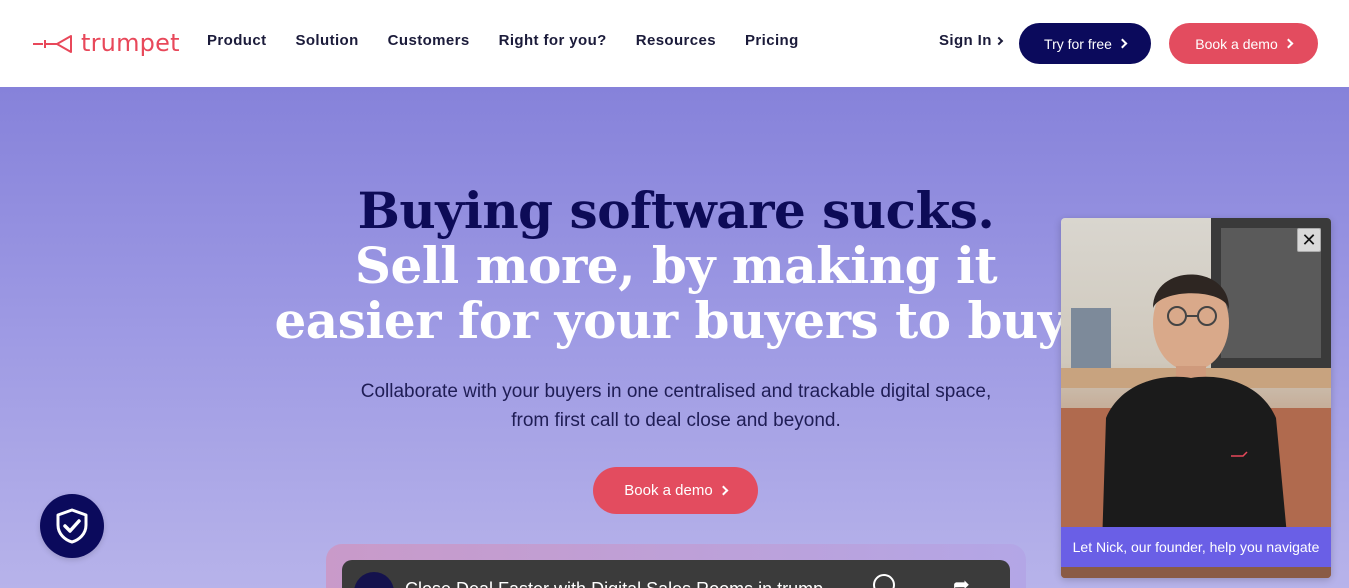 Image resolution: width=1349 pixels, height=588 pixels. Describe the element at coordinates (374, 580) in the screenshot. I see `channel-avatar` at that location.